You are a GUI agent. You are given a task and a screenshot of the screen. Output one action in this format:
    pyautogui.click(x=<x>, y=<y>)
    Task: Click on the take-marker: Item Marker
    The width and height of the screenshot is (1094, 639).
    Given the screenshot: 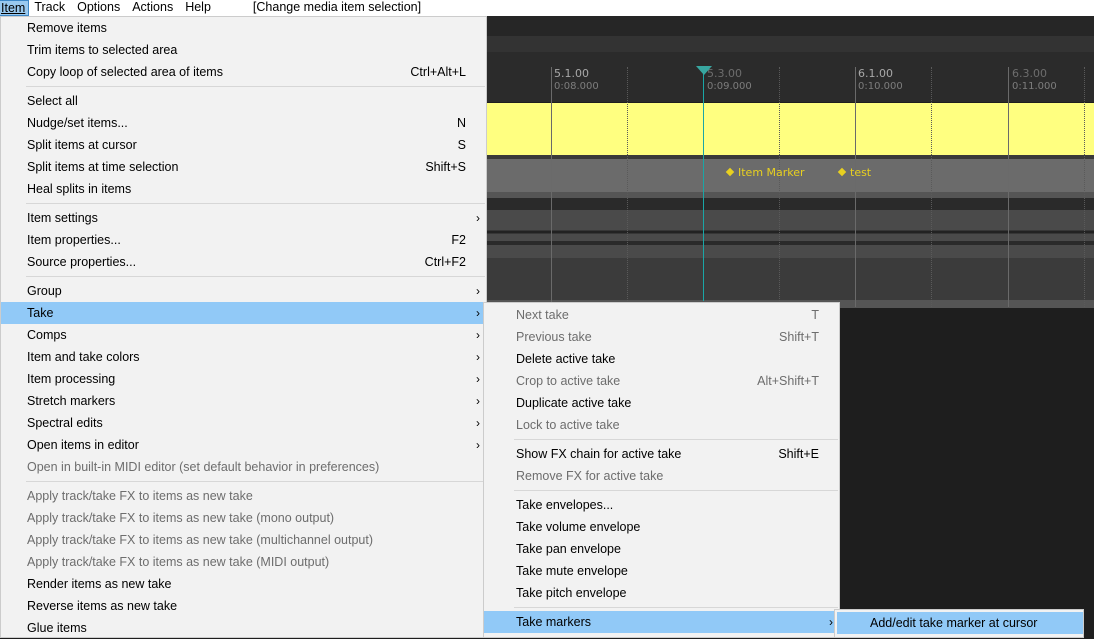 What is the action you would take?
    pyautogui.click(x=765, y=172)
    